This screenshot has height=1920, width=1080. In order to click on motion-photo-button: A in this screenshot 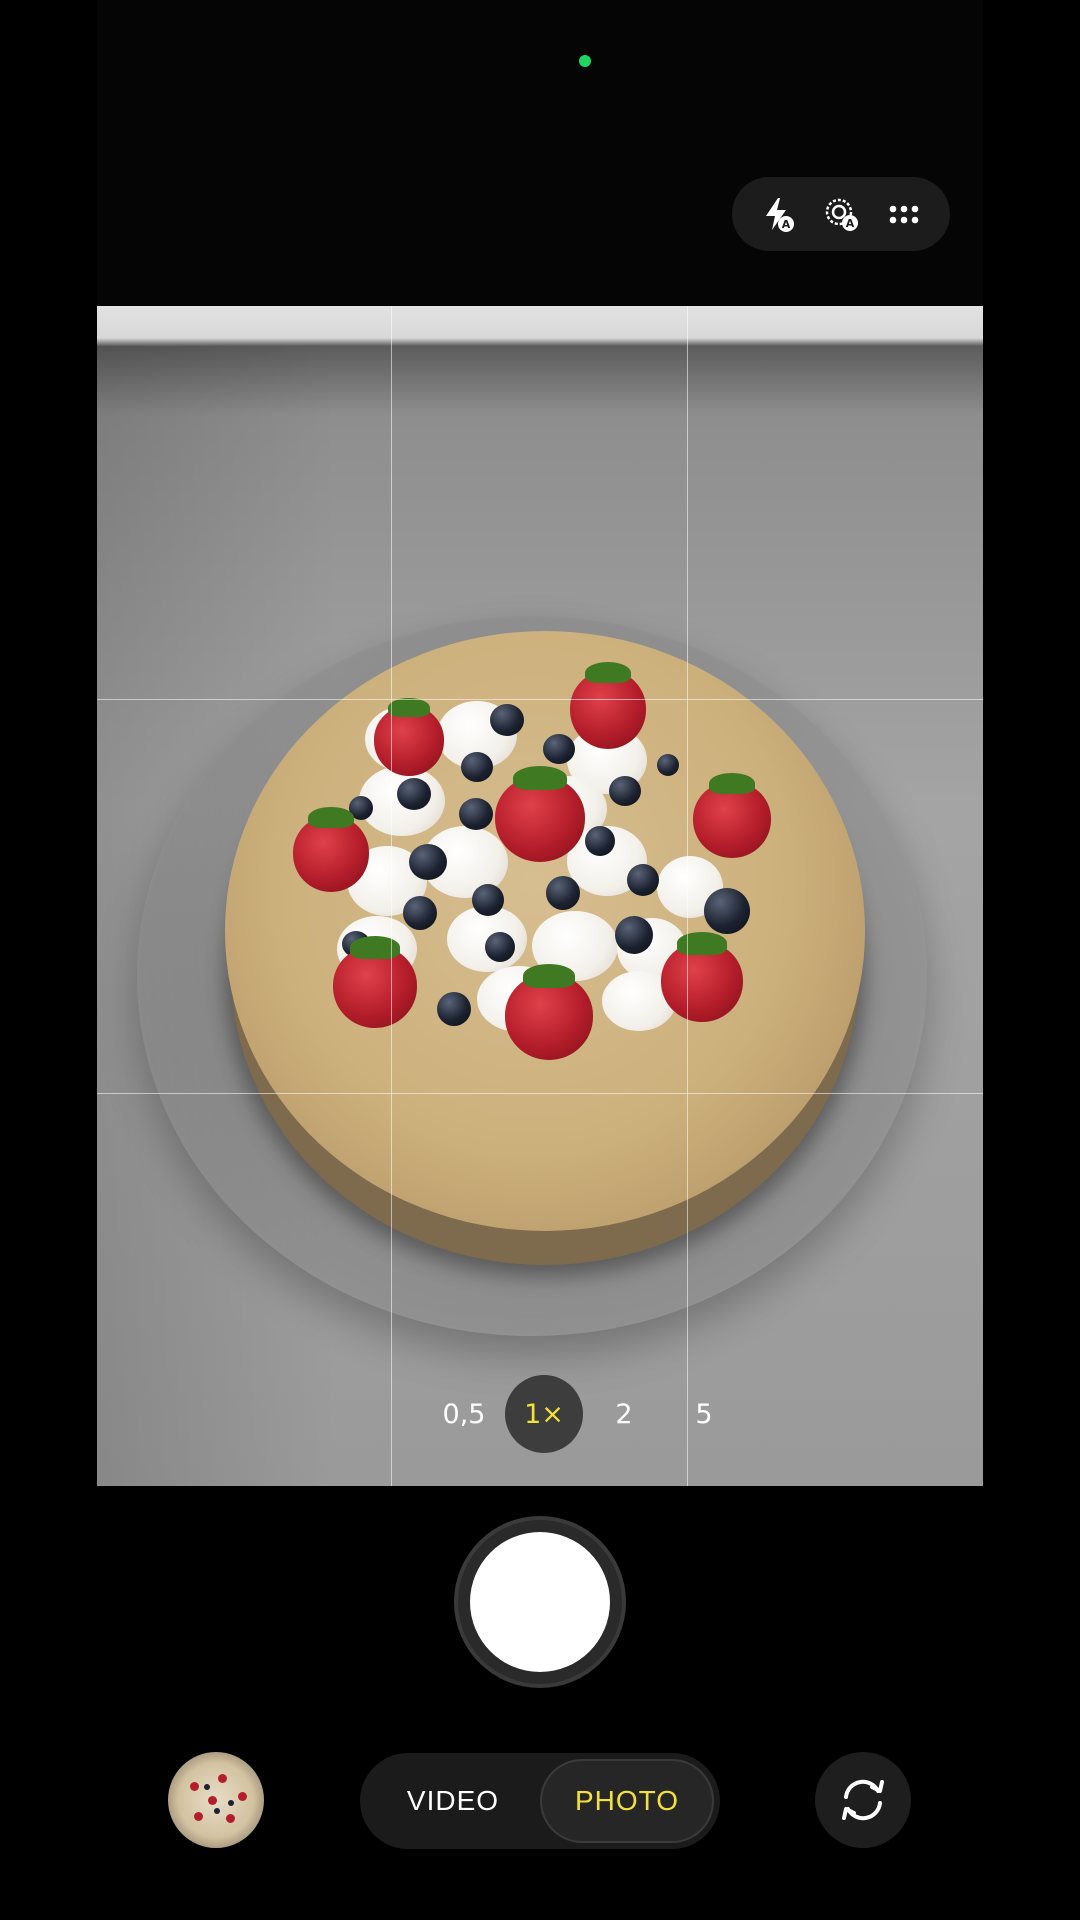, I will do `click(841, 214)`.